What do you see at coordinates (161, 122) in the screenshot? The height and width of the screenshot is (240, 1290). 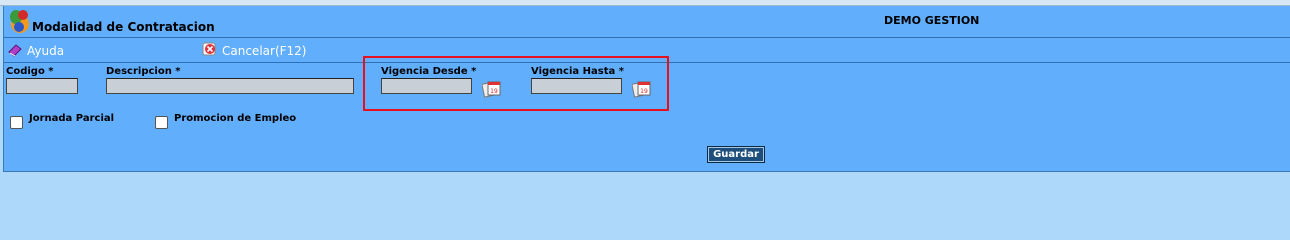 I see `promocion-empleo-checkbox` at bounding box center [161, 122].